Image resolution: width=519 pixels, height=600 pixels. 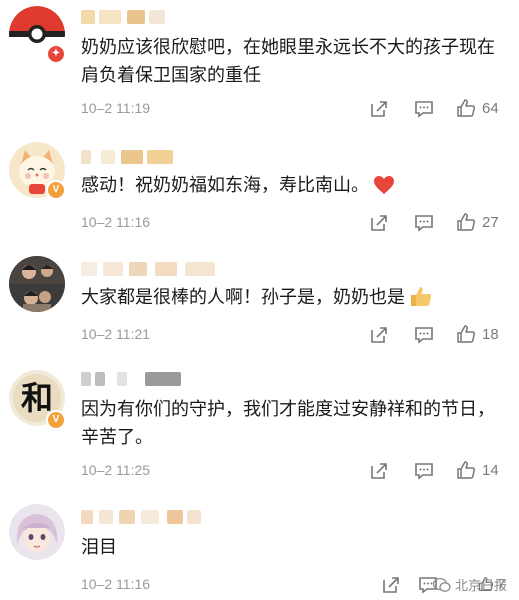 I want to click on wechat-icon, so click(x=441, y=584).